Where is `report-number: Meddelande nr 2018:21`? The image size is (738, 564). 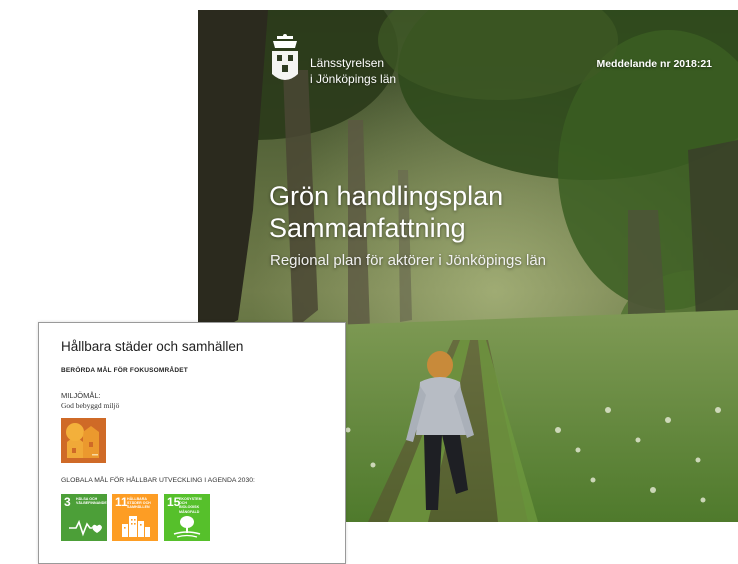
report-number: Meddelande nr 2018:21 is located at coordinates (654, 64).